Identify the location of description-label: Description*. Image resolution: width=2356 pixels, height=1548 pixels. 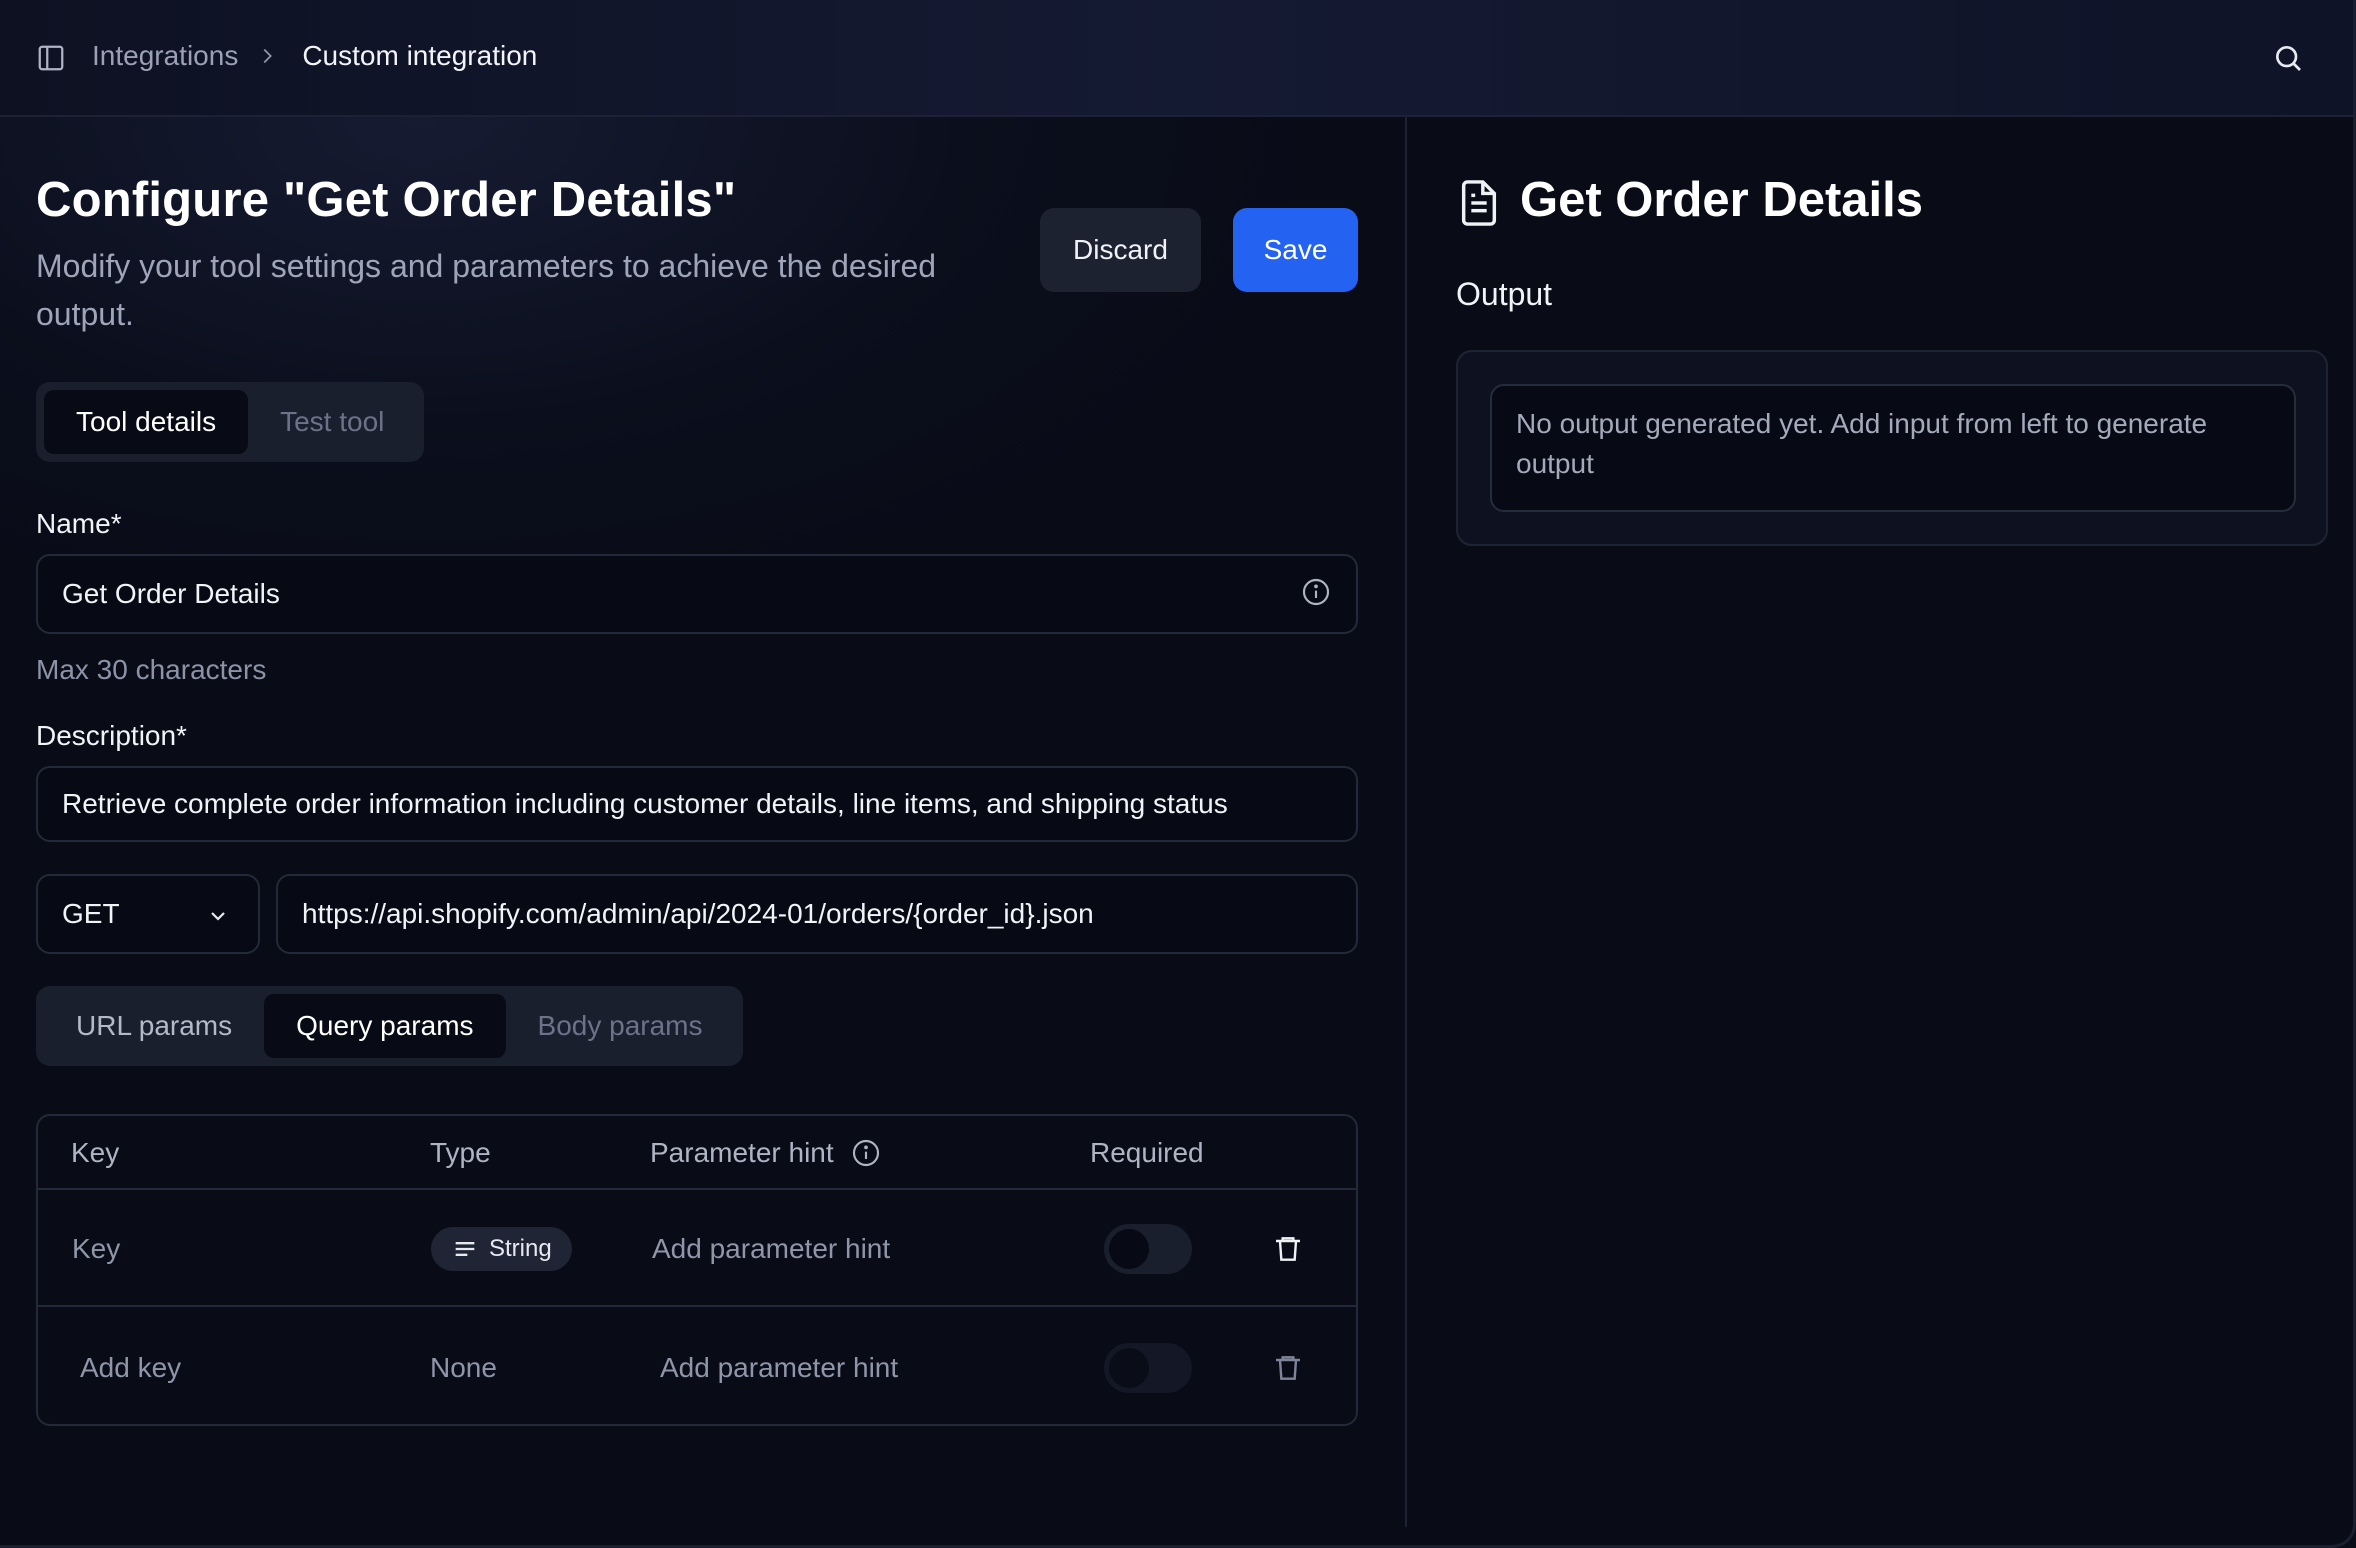
(111, 735).